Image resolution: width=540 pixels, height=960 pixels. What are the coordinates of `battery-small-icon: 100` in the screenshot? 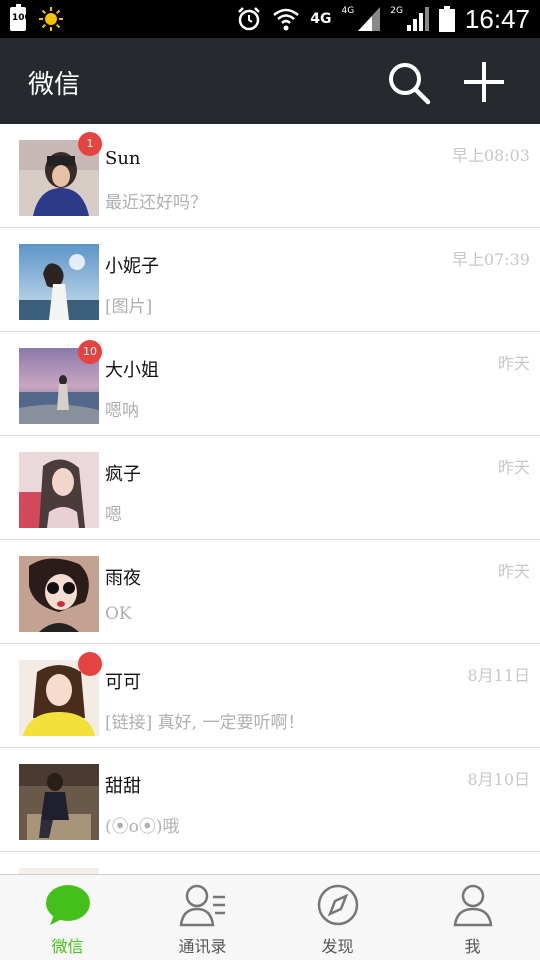 It's located at (20, 17).